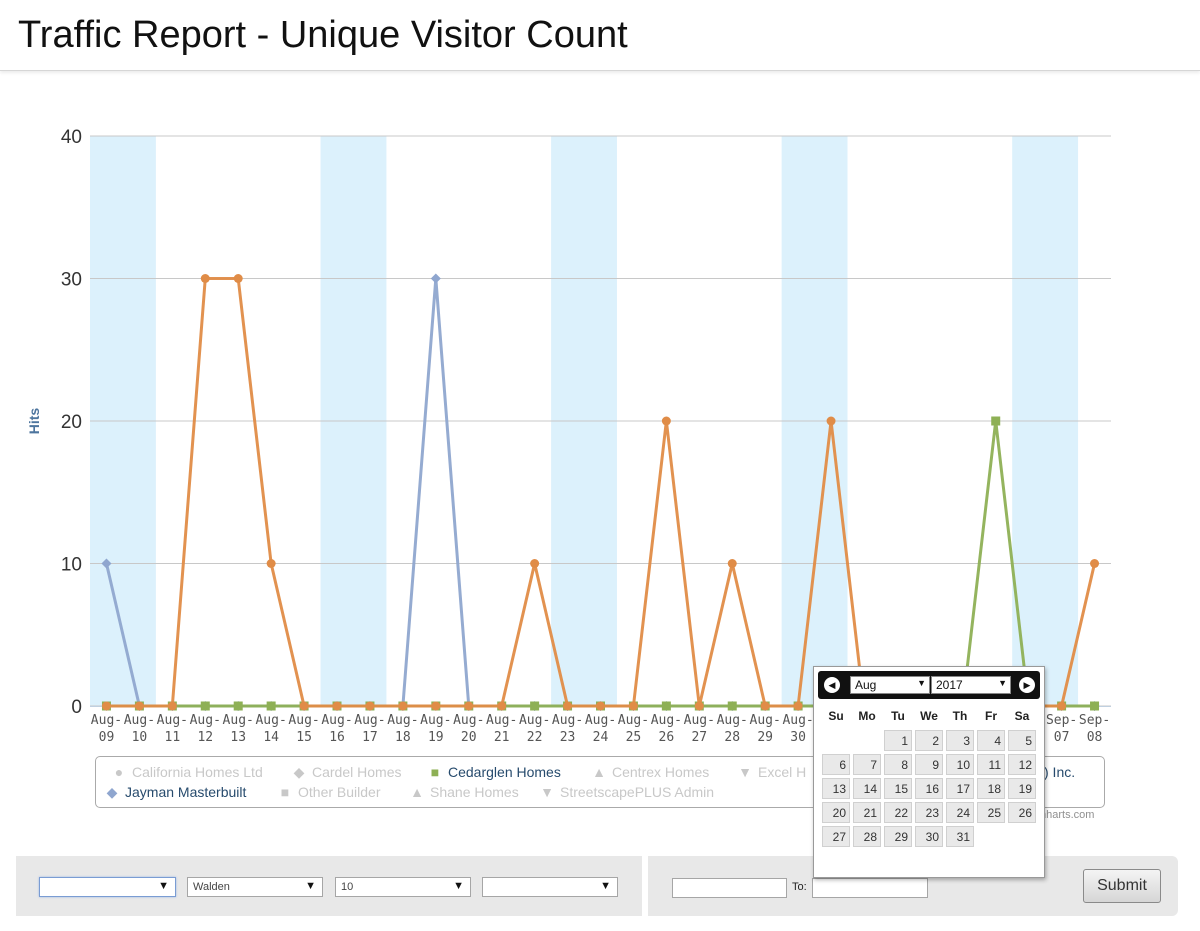  What do you see at coordinates (867, 836) in the screenshot?
I see `calendar-day: 28` at bounding box center [867, 836].